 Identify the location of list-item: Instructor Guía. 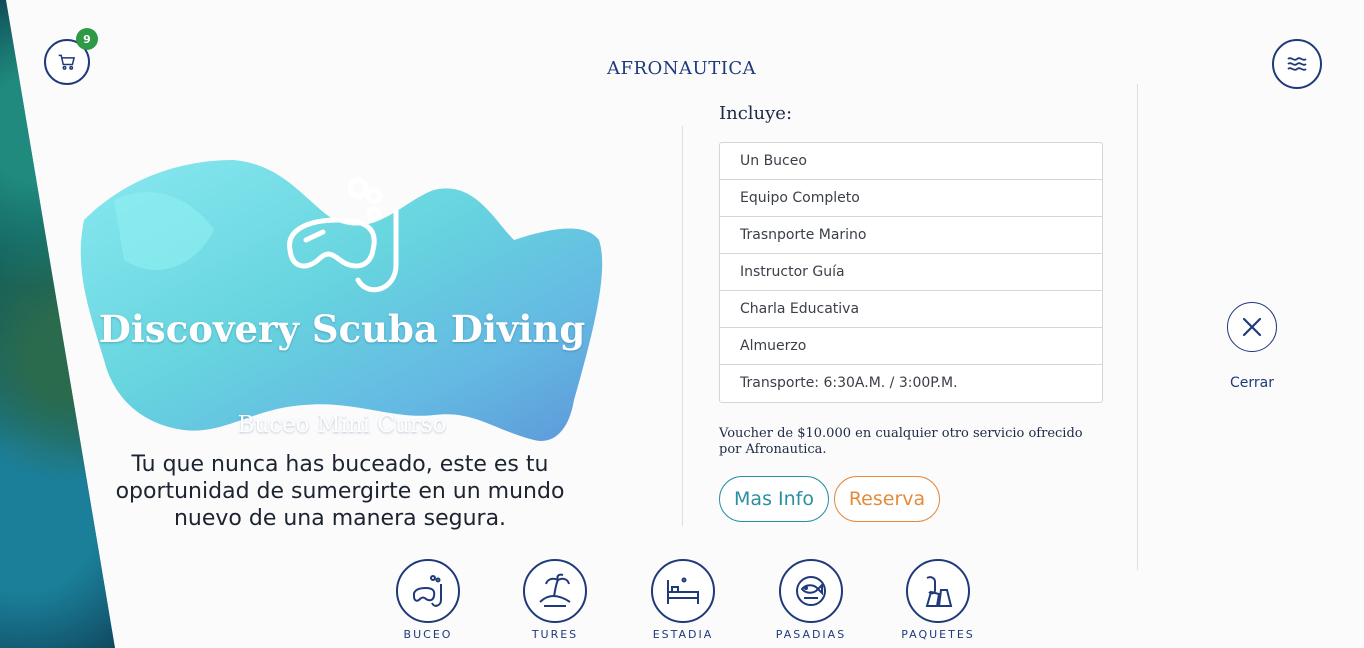
(911, 272).